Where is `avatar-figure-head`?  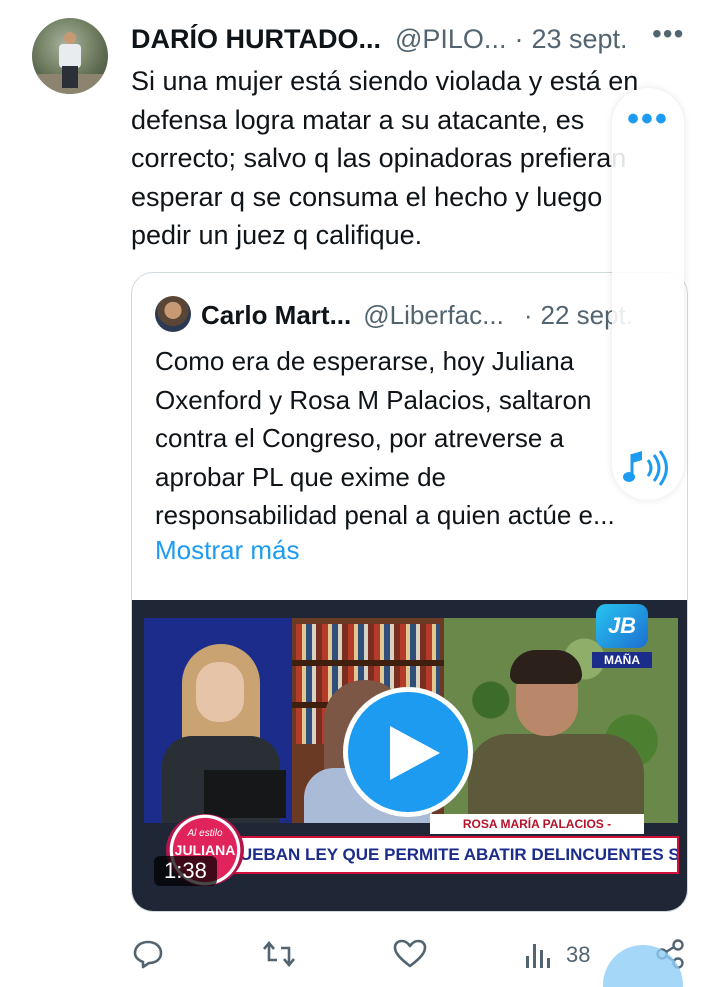
avatar-figure-head is located at coordinates (70, 38).